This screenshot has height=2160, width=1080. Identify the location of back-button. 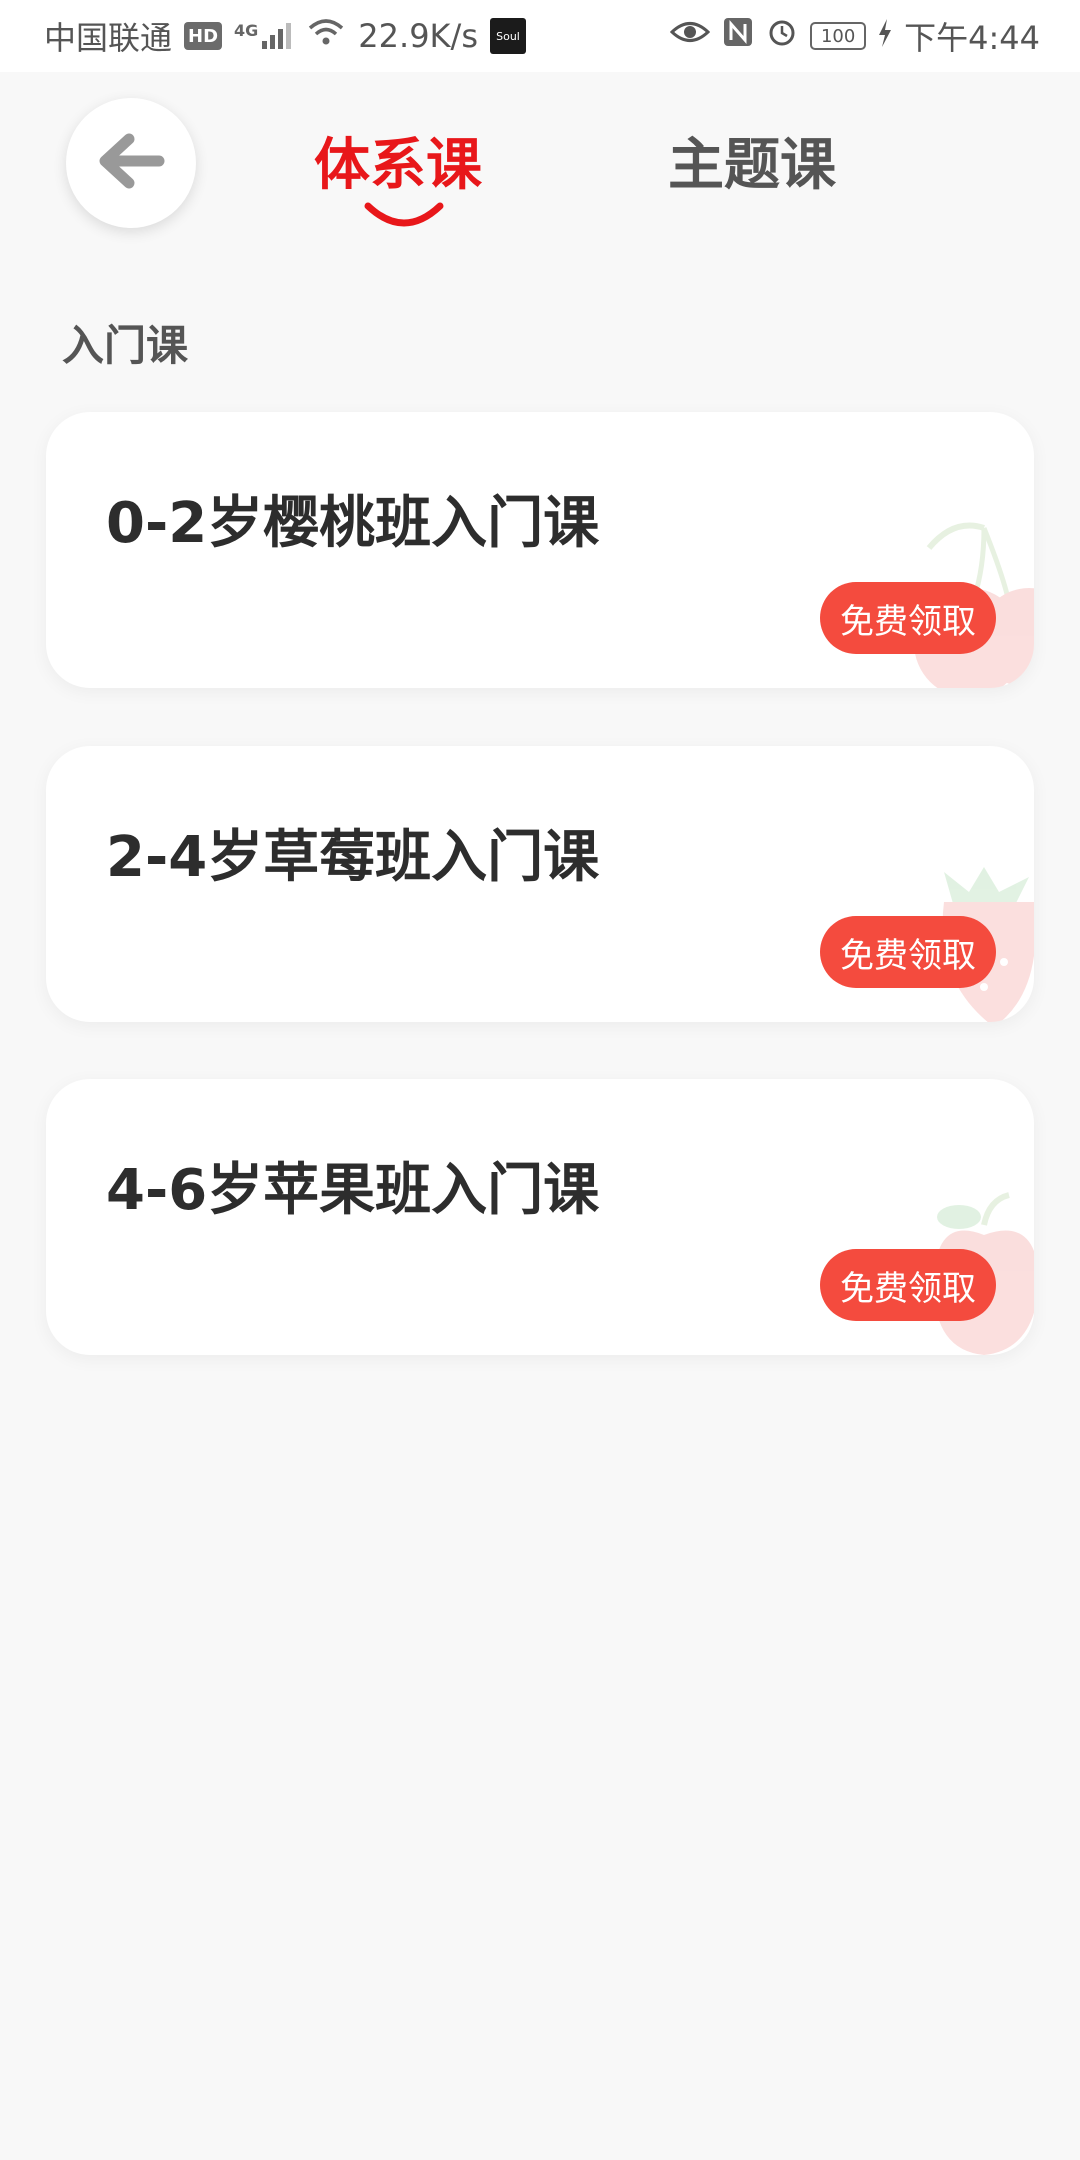
(131, 163).